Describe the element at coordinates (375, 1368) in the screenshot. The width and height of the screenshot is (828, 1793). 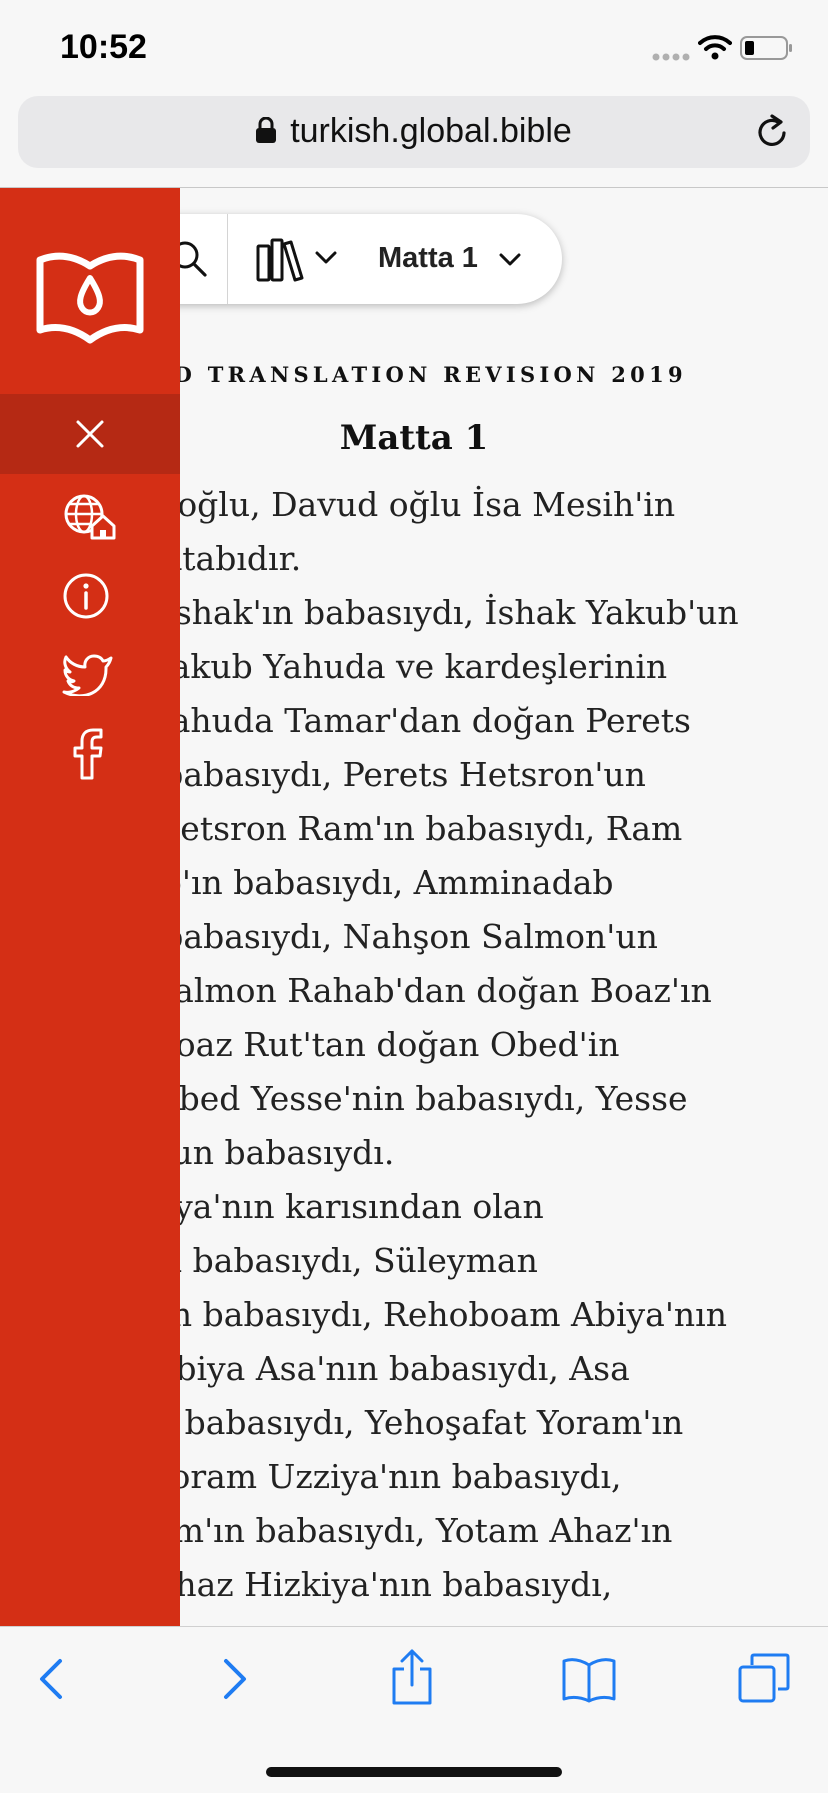
I see `verse-line: ı, Abiya Asa'nın babasıydı, Asa` at that location.